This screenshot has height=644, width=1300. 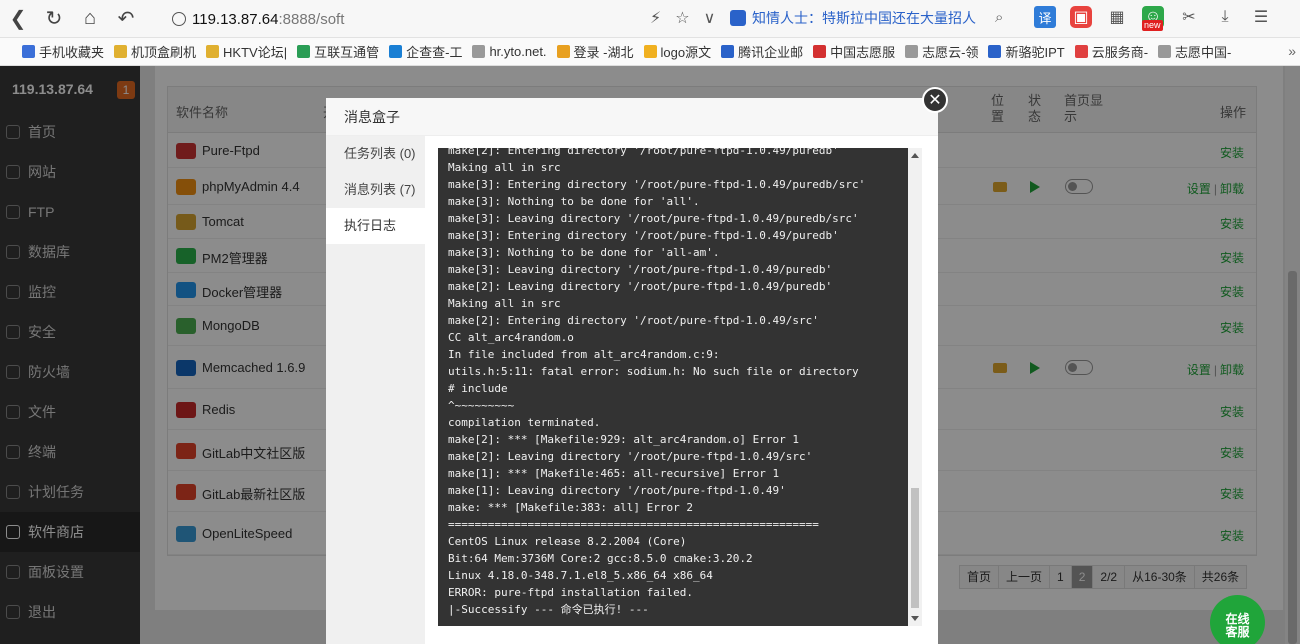 What do you see at coordinates (1120, 52) in the screenshot?
I see `bookmark-label: 云服务商-` at bounding box center [1120, 52].